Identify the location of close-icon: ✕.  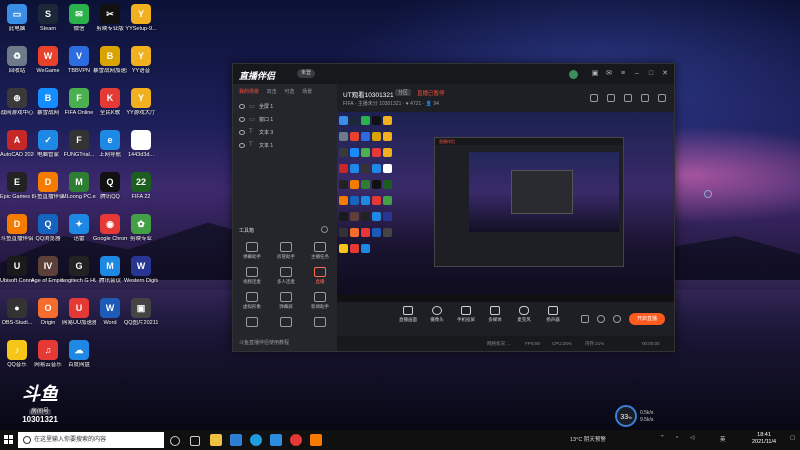
(665, 74).